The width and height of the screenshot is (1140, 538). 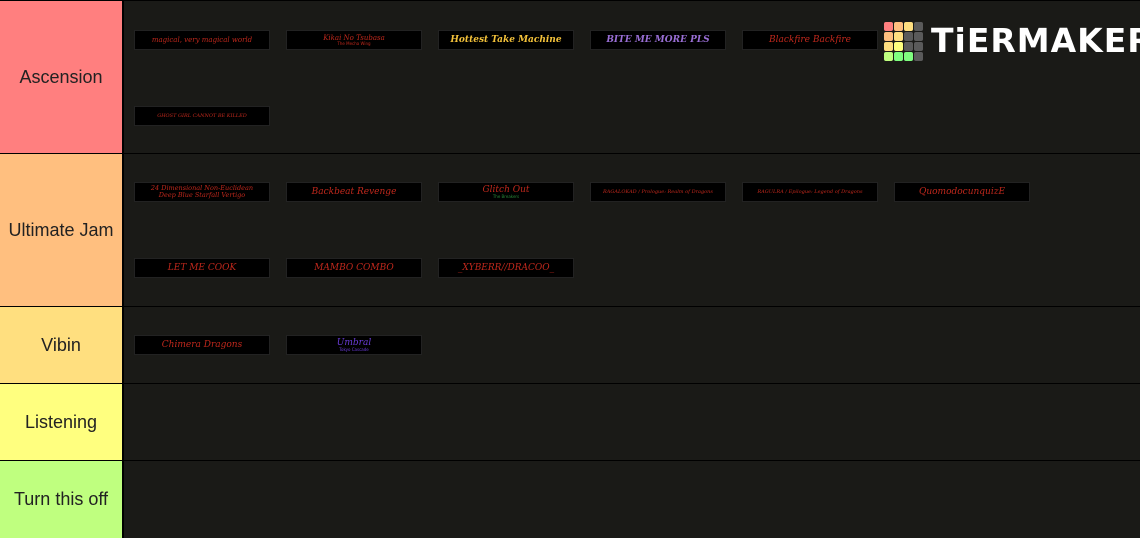 I want to click on item-title: GHOST GIRL CANNOT BE KILLED, so click(x=202, y=116).